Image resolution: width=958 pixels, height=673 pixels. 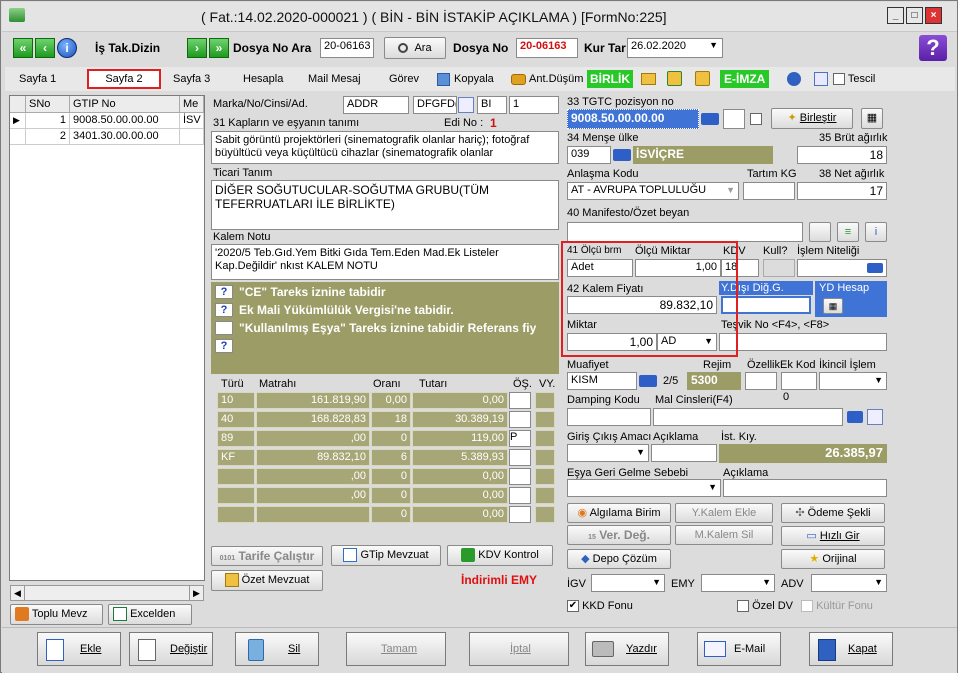 I want to click on minimize-icon: _, so click(x=895, y=15).